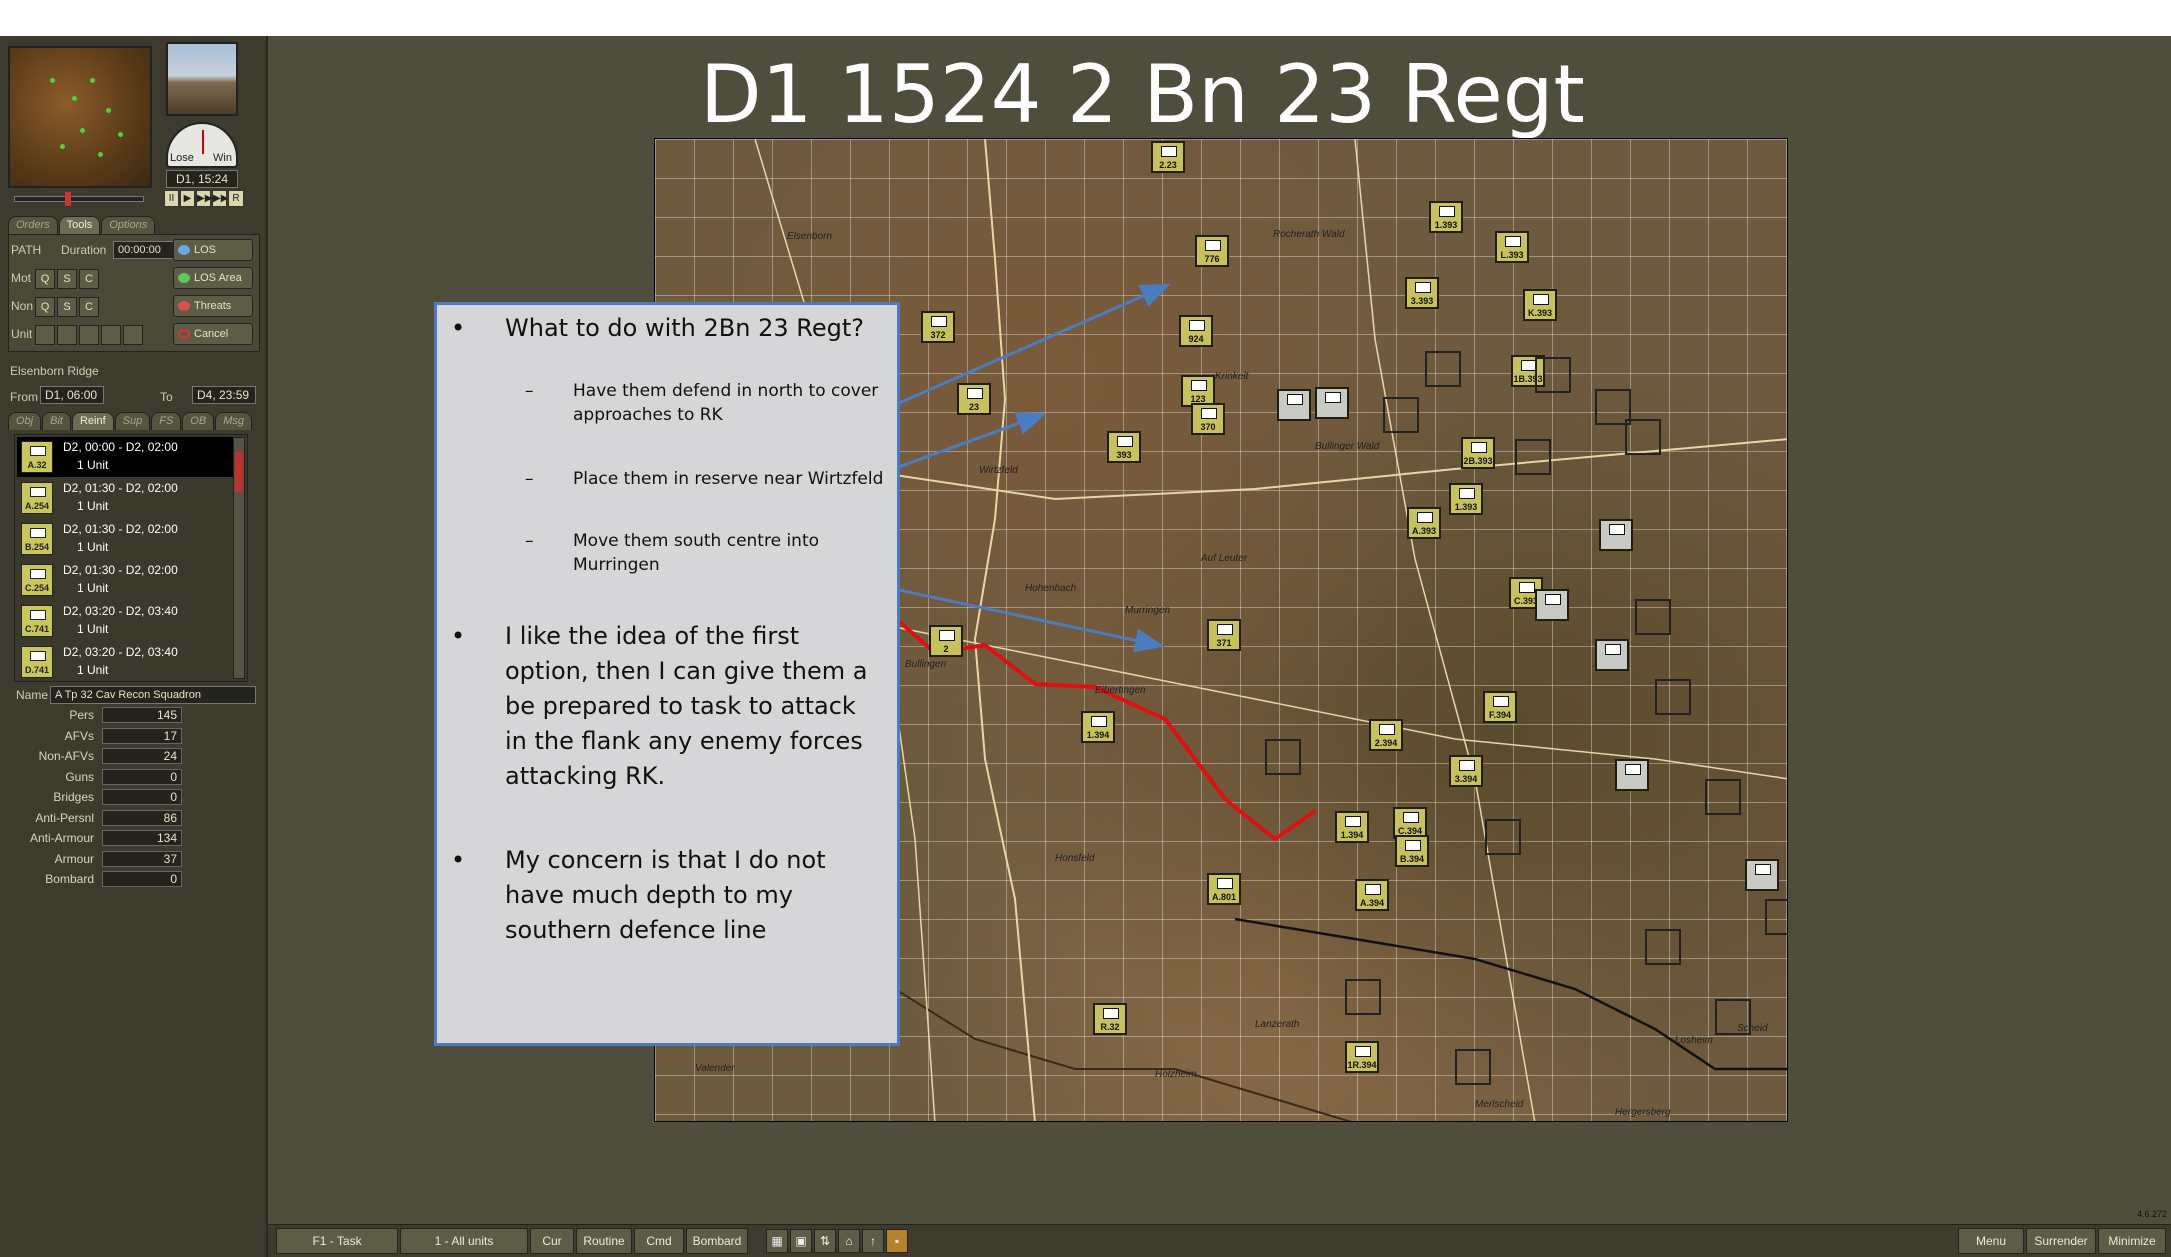 Image resolution: width=2171 pixels, height=1257 pixels. I want to click on mot-q-button: Q, so click(45, 279).